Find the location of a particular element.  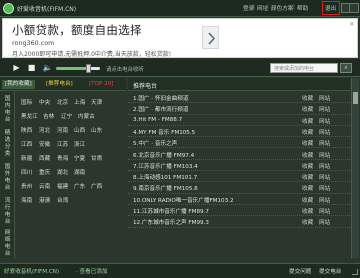

menu-color-scheme: 颜色方案 is located at coordinates (282, 8).